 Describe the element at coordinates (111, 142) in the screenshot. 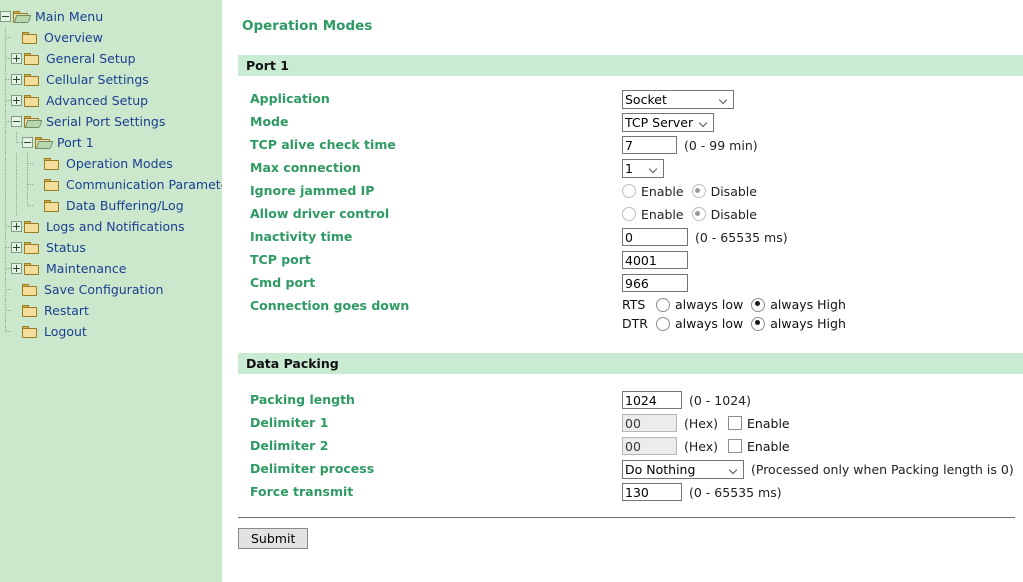

I see `sidebar-item-port-1: Port 1` at that location.